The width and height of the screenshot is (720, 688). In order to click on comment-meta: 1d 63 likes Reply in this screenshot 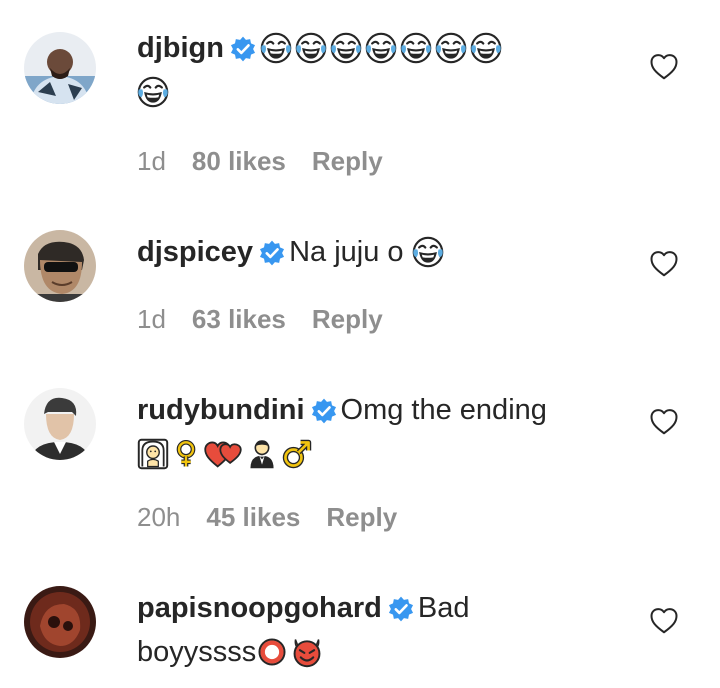, I will do `click(273, 319)`.